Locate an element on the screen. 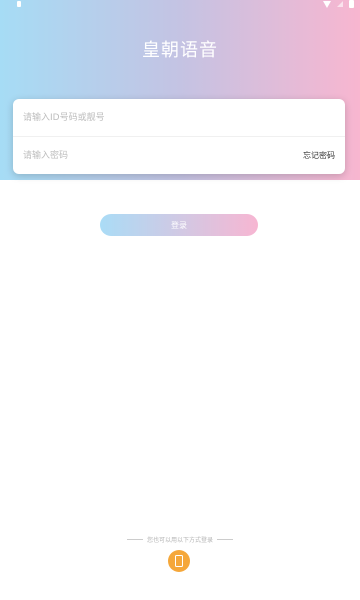  password-row: 忘记密码 is located at coordinates (179, 155).